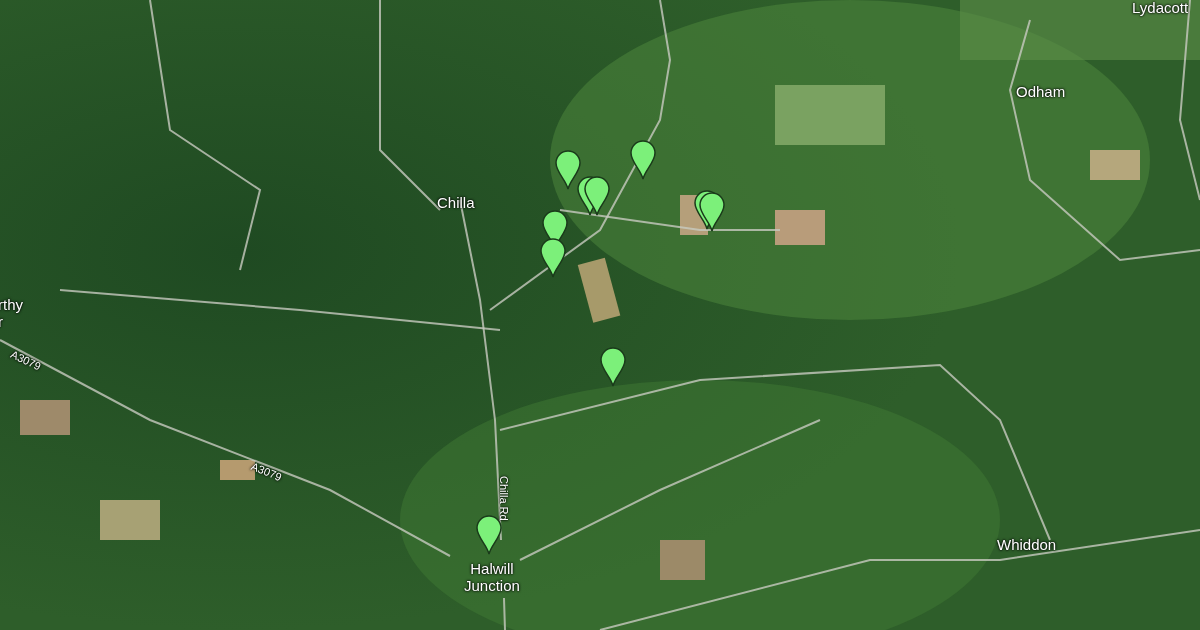 Image resolution: width=1200 pixels, height=630 pixels. What do you see at coordinates (1027, 545) in the screenshot?
I see `place-label: Whiddon` at bounding box center [1027, 545].